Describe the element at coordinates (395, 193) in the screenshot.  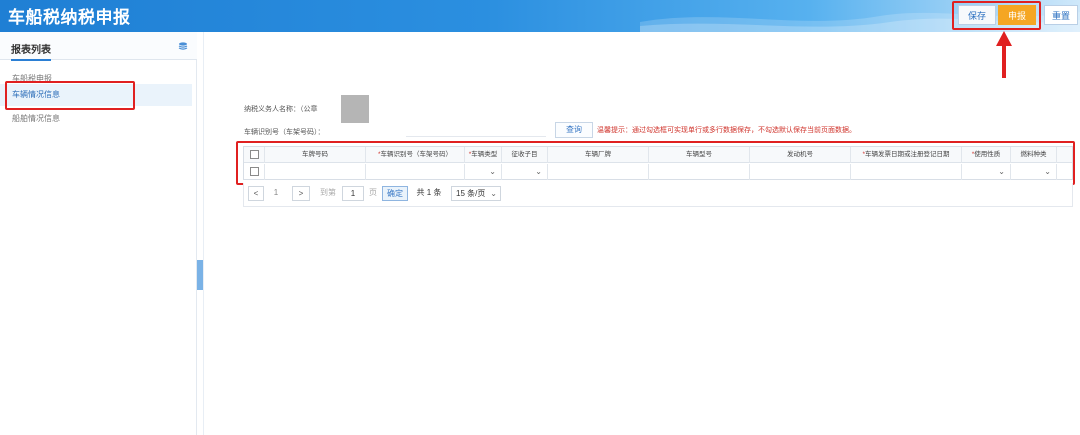
I see `confirm-page-button: 确定` at that location.